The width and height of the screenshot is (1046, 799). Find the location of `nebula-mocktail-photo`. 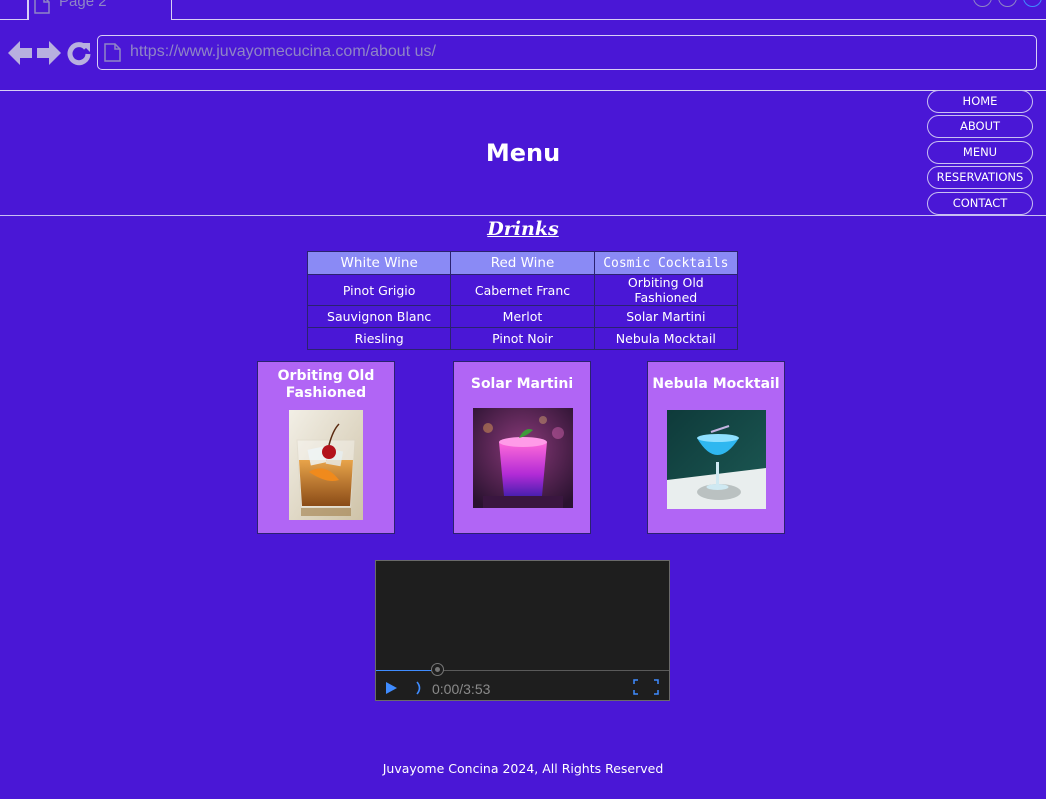

nebula-mocktail-photo is located at coordinates (716, 459).